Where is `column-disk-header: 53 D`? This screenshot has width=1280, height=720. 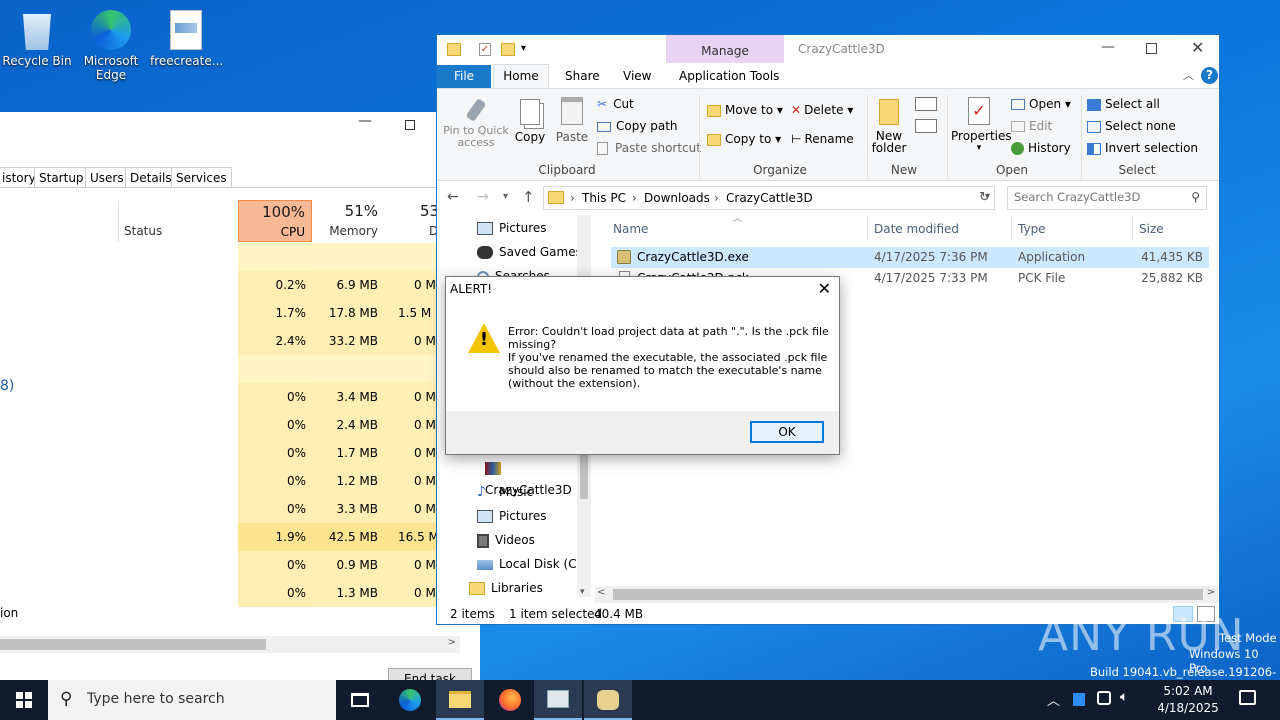 column-disk-header: 53 D is located at coordinates (414, 221).